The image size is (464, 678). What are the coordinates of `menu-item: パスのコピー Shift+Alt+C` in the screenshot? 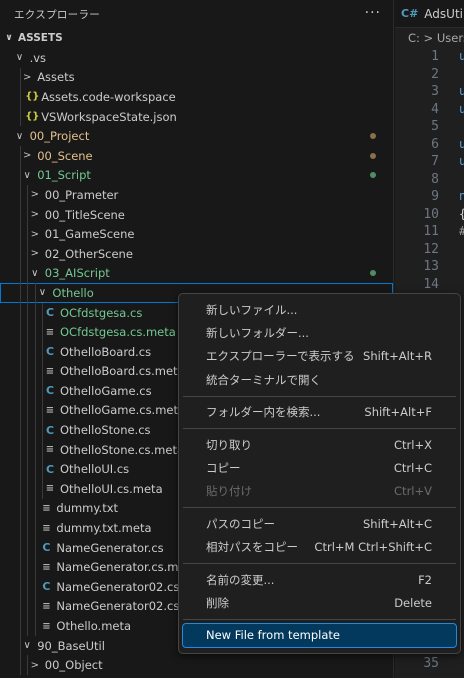 It's located at (319, 523).